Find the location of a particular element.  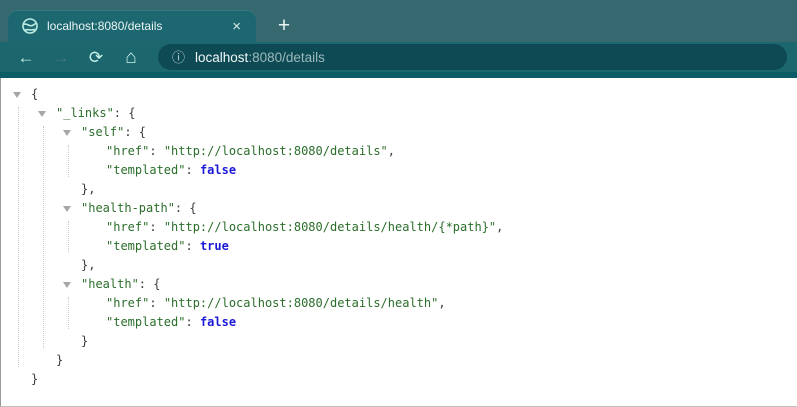

url-path: :8080/details is located at coordinates (286, 57).